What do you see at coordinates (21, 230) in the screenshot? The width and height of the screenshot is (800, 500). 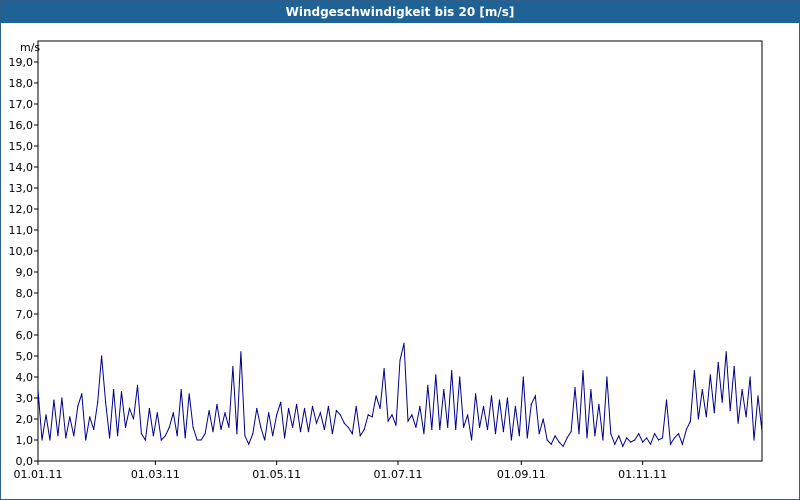 I see `y-tick-label: 11,0` at bounding box center [21, 230].